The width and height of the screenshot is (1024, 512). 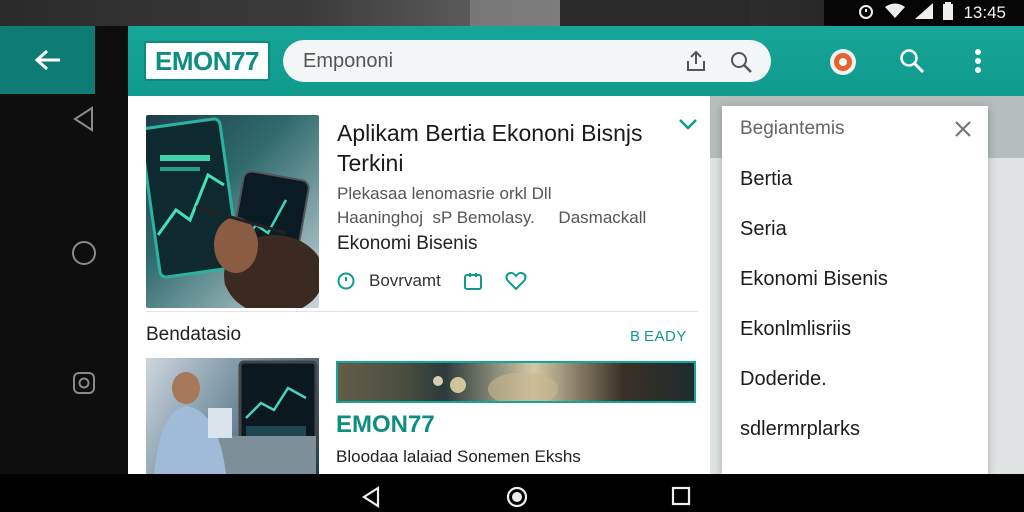 What do you see at coordinates (688, 124) in the screenshot?
I see `chevron-down-icon` at bounding box center [688, 124].